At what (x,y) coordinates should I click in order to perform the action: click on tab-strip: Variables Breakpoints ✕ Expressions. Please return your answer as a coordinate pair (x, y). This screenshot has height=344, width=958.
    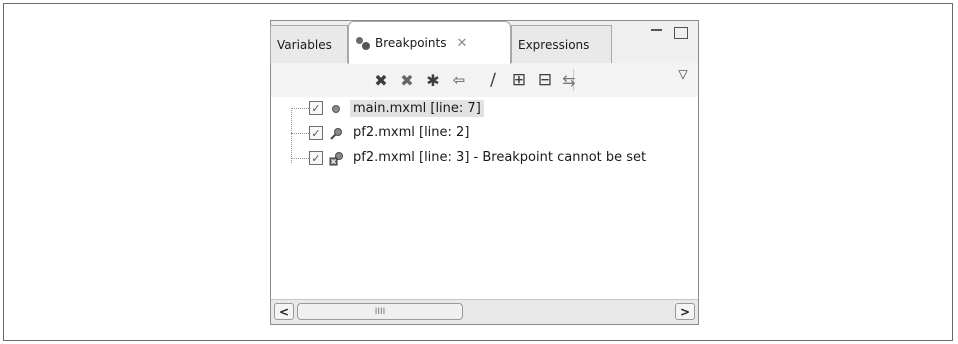
    Looking at the image, I should click on (484, 42).